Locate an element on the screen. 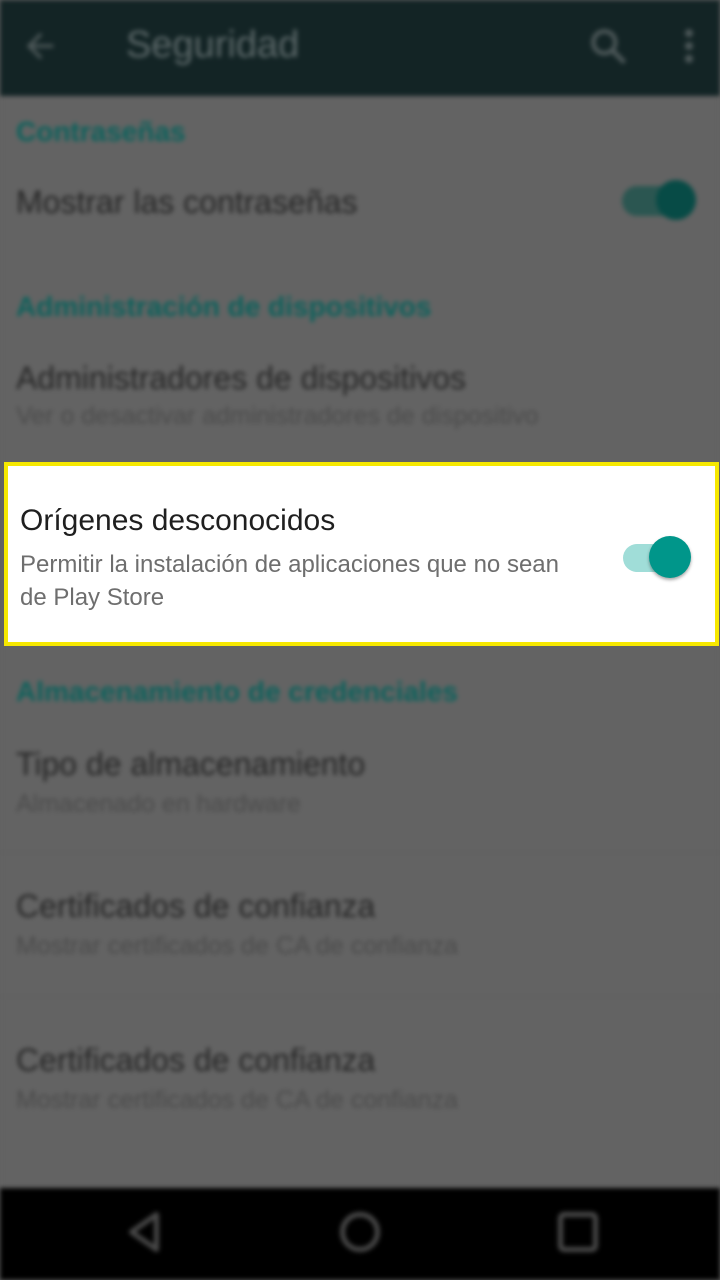  trusted-certs-2-title: Certificados de confianza is located at coordinates (195, 1060).